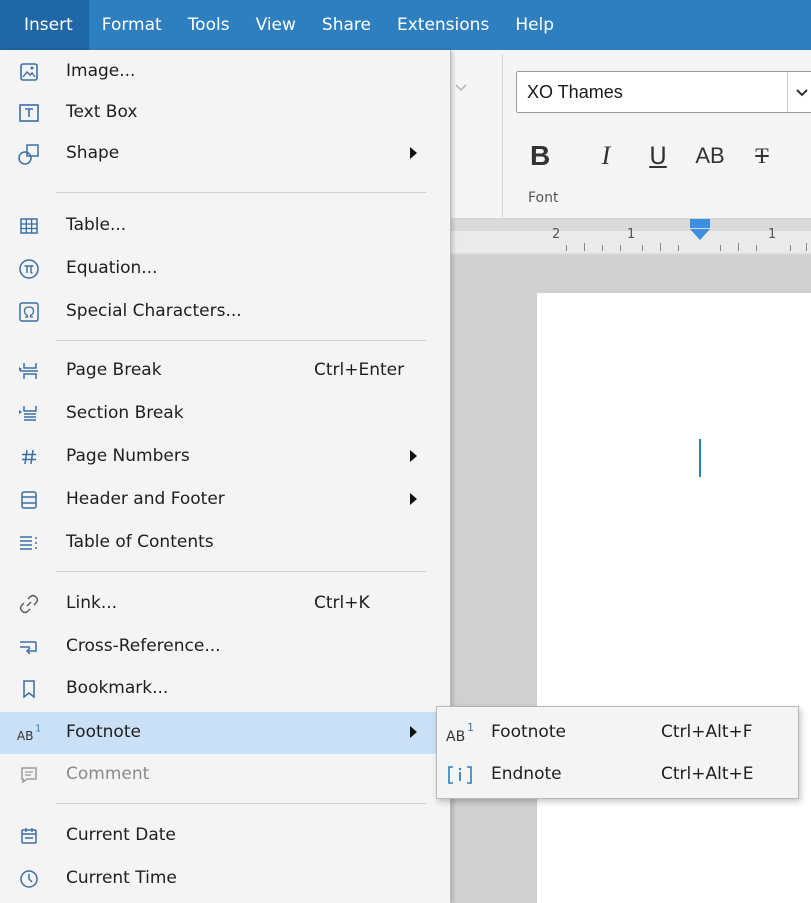 The width and height of the screenshot is (811, 903). Describe the element at coordinates (617, 775) in the screenshot. I see `submenu-item-endnote: Endnote Ctrl+Alt+E` at that location.